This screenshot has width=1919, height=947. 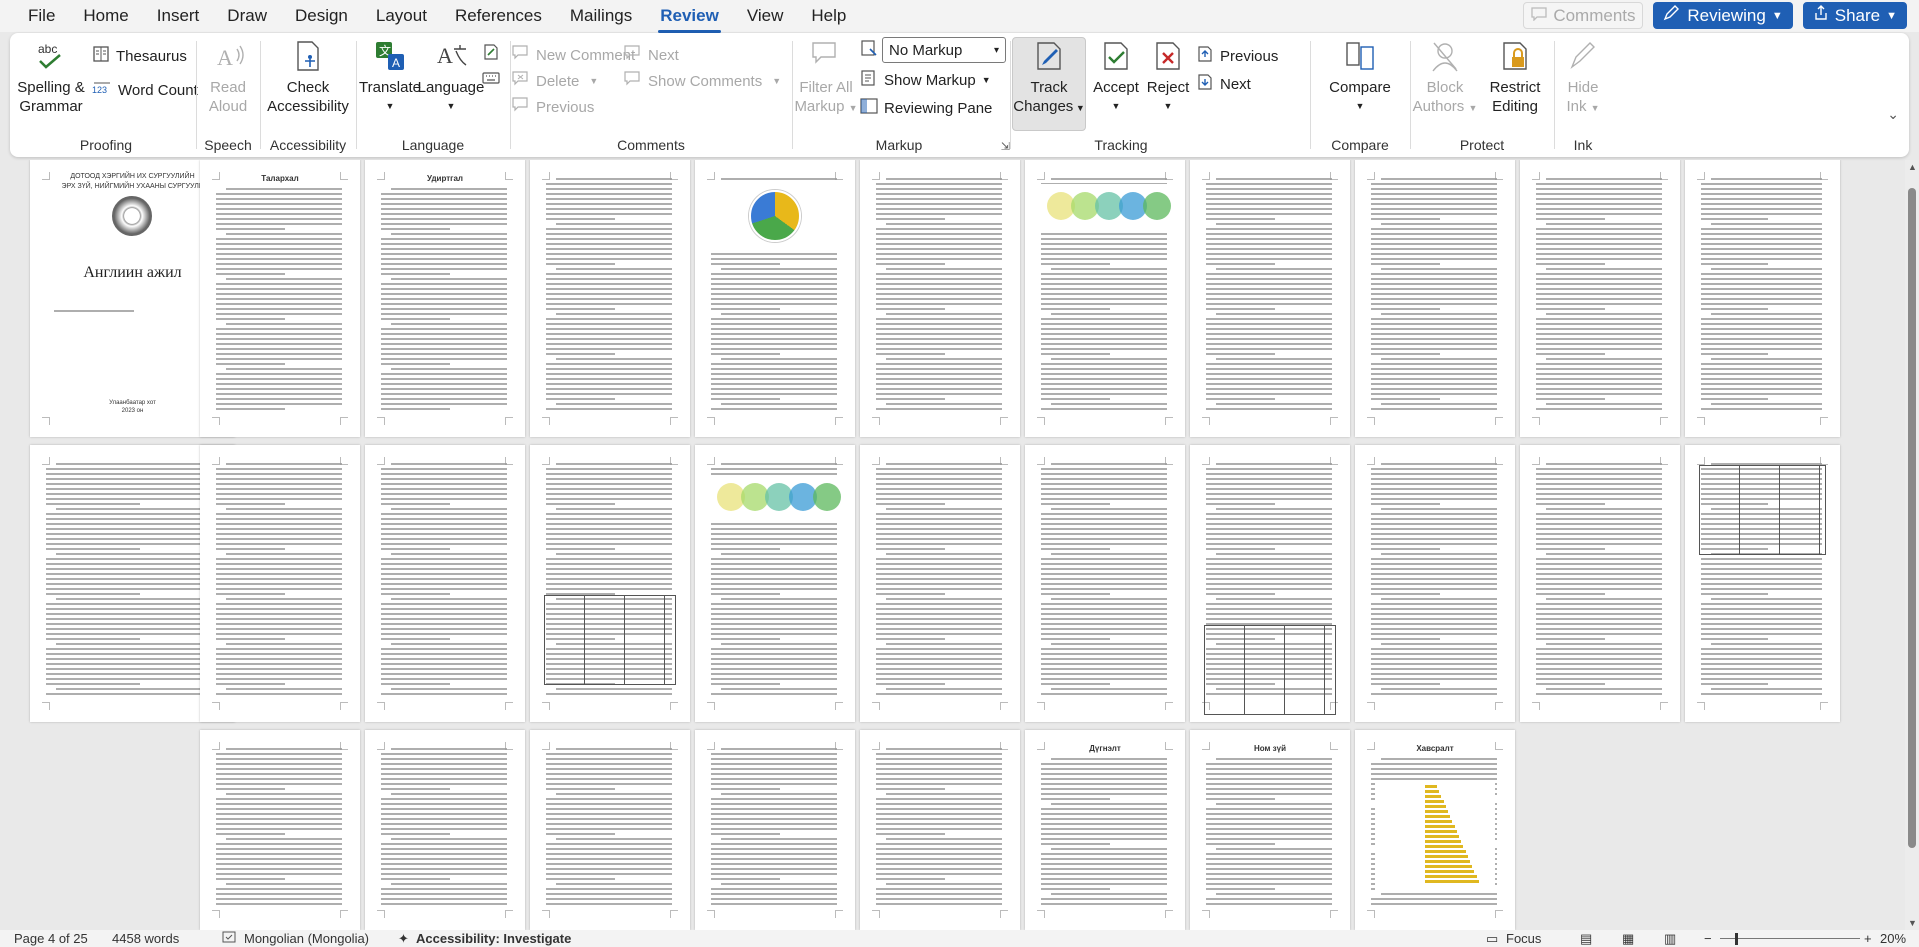 I want to click on page-indicator: Page 4 of 25, so click(x=51, y=938).